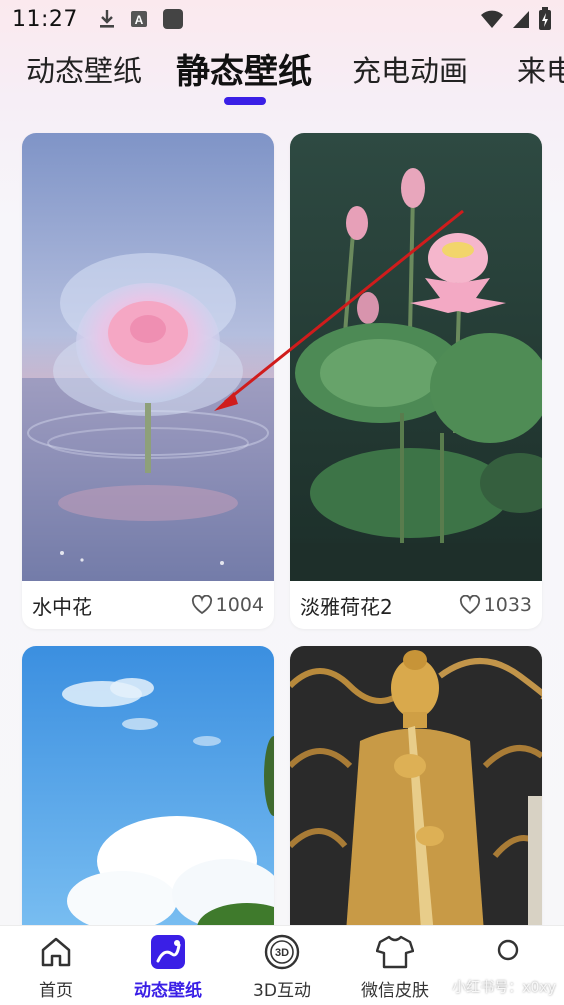 This screenshot has height=1005, width=564. What do you see at coordinates (339, 310) in the screenshot?
I see `annotation-arrow` at bounding box center [339, 310].